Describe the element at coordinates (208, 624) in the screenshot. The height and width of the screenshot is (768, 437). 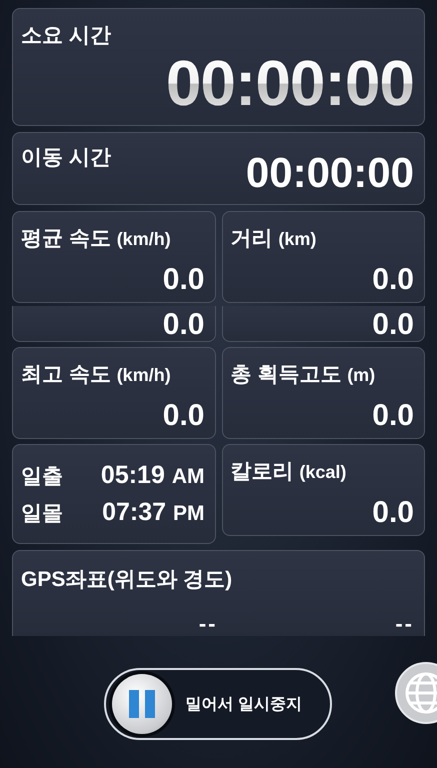
I see `latitude-value: --` at that location.